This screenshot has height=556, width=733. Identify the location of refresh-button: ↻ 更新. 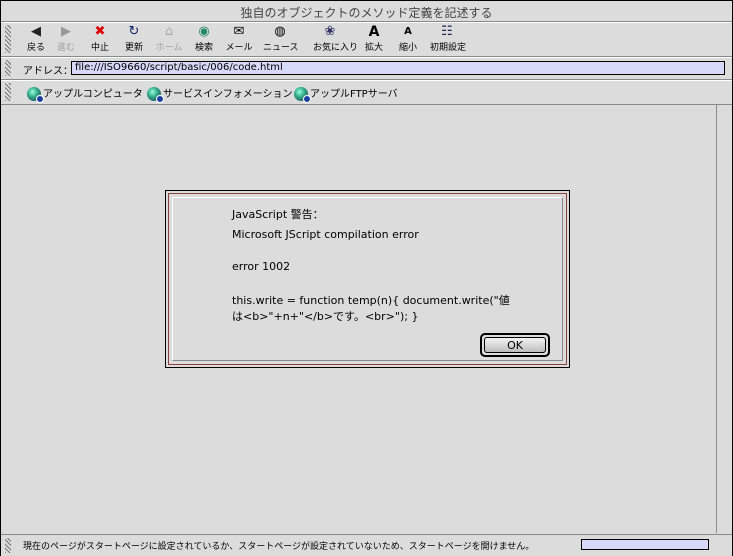
(134, 39).